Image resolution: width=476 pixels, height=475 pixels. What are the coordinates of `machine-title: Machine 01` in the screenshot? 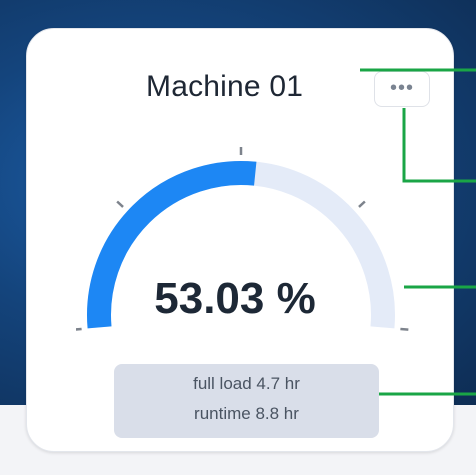 It's located at (225, 86).